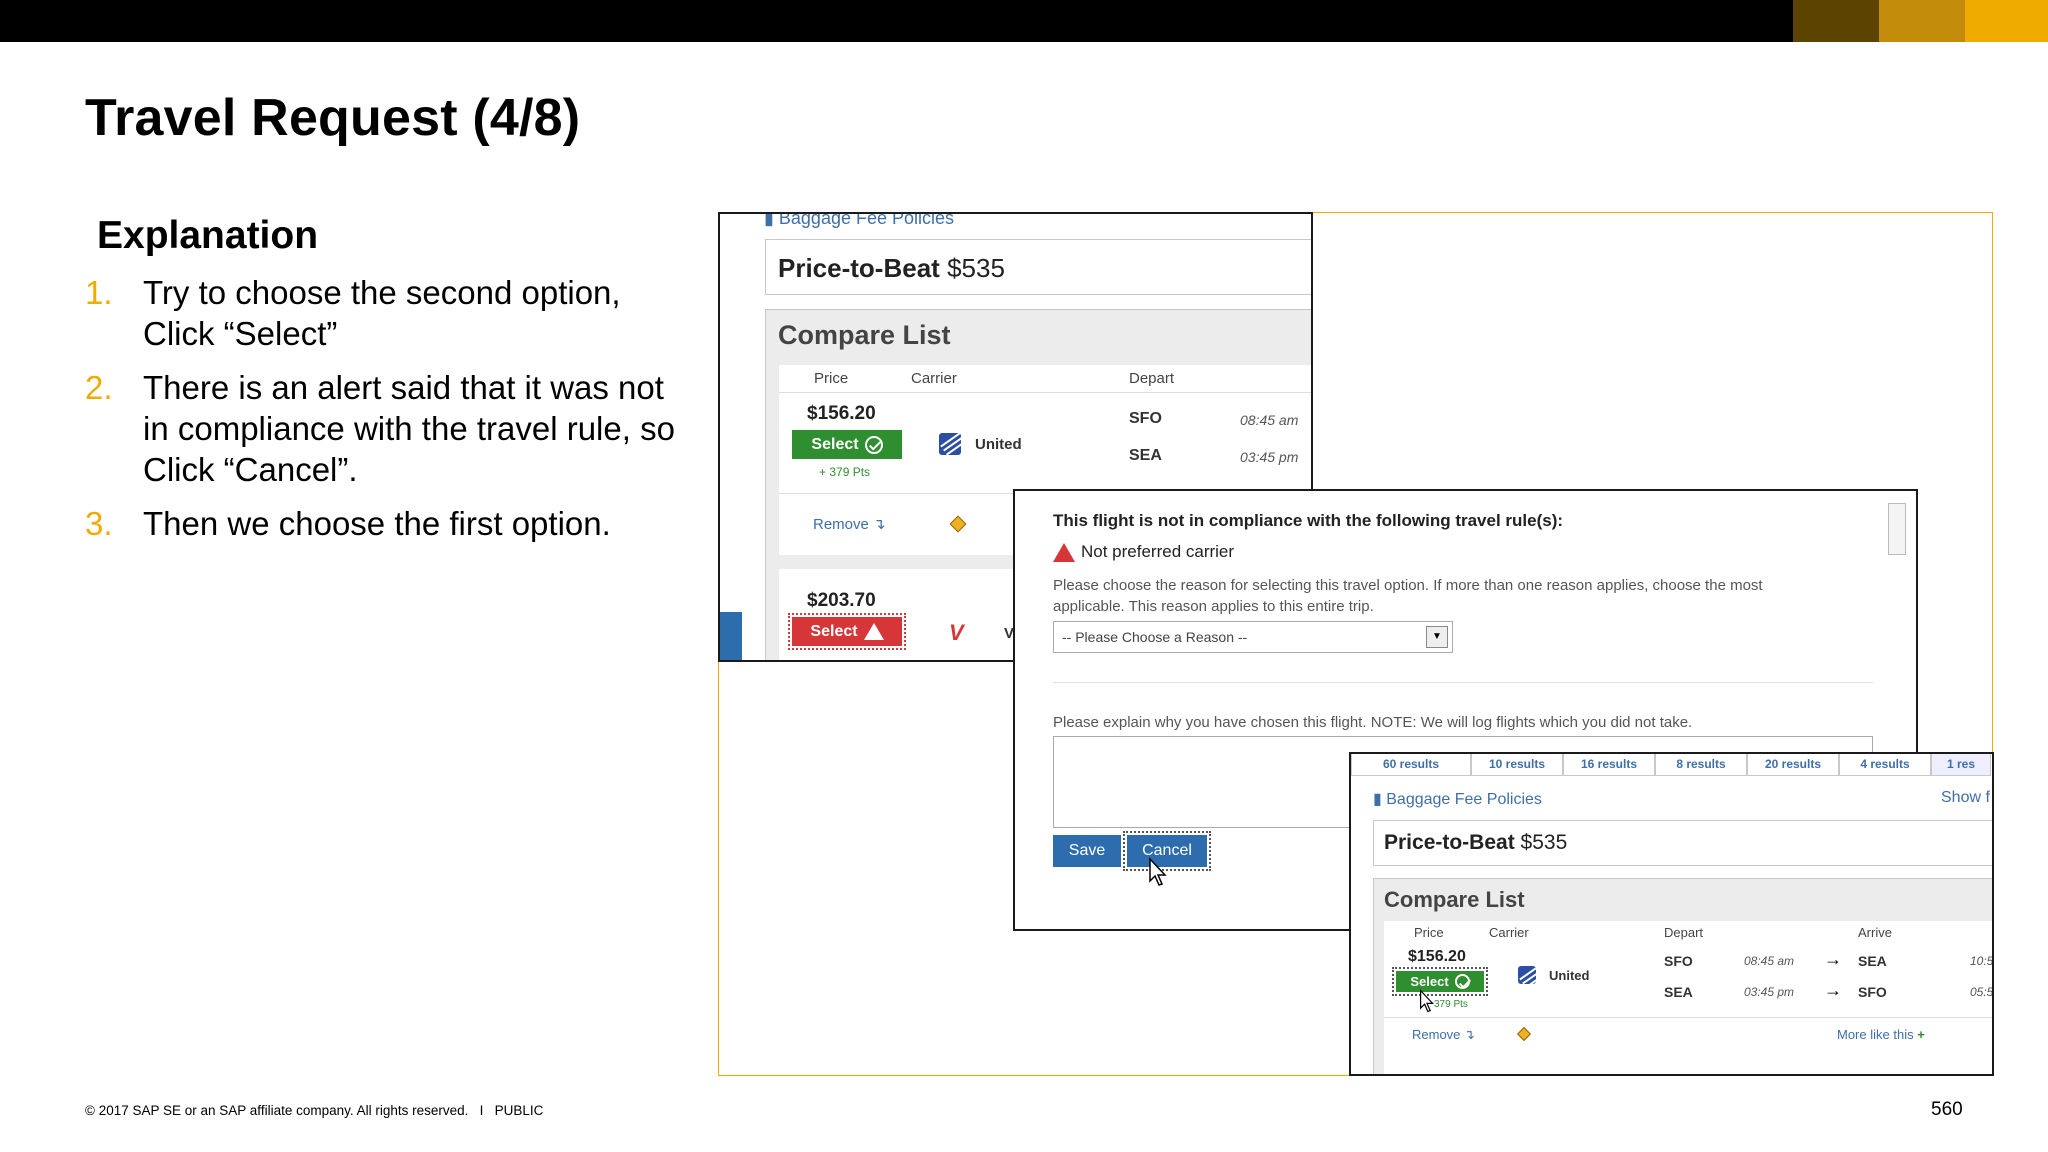  What do you see at coordinates (1609, 765) in the screenshot?
I see `results-tab: 16 results` at bounding box center [1609, 765].